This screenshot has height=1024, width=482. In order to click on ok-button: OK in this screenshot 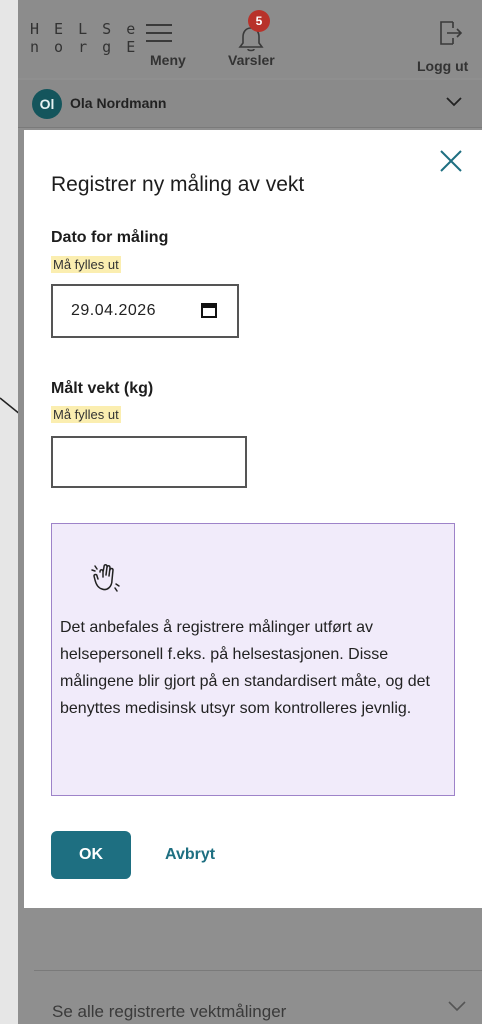, I will do `click(91, 855)`.